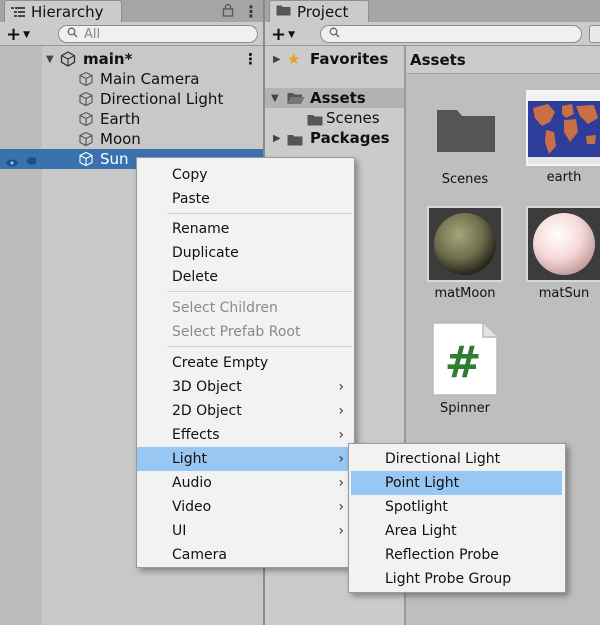  What do you see at coordinates (245, 363) in the screenshot?
I see `menu-item-create-empty: Create Empty` at bounding box center [245, 363].